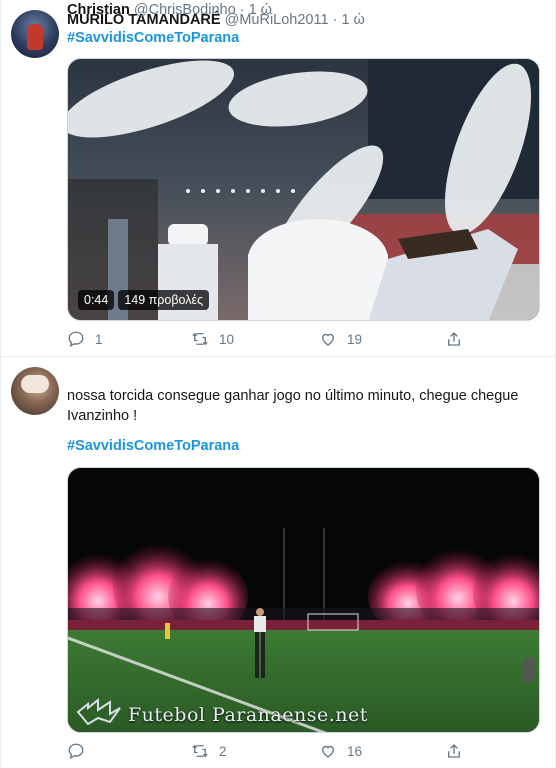 This screenshot has height=768, width=556. What do you see at coordinates (98, 10) in the screenshot?
I see `author-name: Christian` at bounding box center [98, 10].